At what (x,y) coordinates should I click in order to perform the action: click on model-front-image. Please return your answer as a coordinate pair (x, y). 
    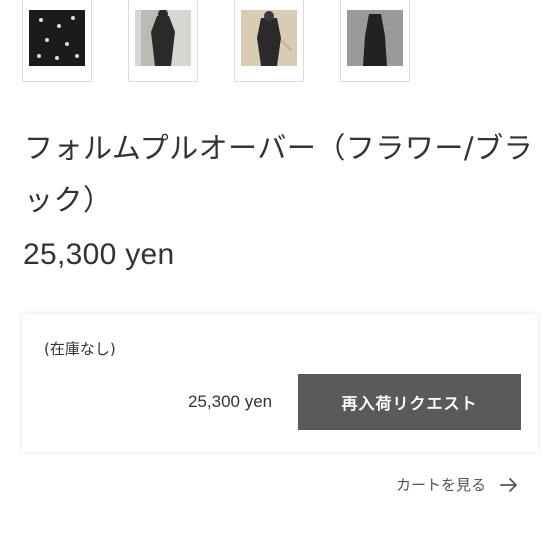
    Looking at the image, I should click on (163, 38).